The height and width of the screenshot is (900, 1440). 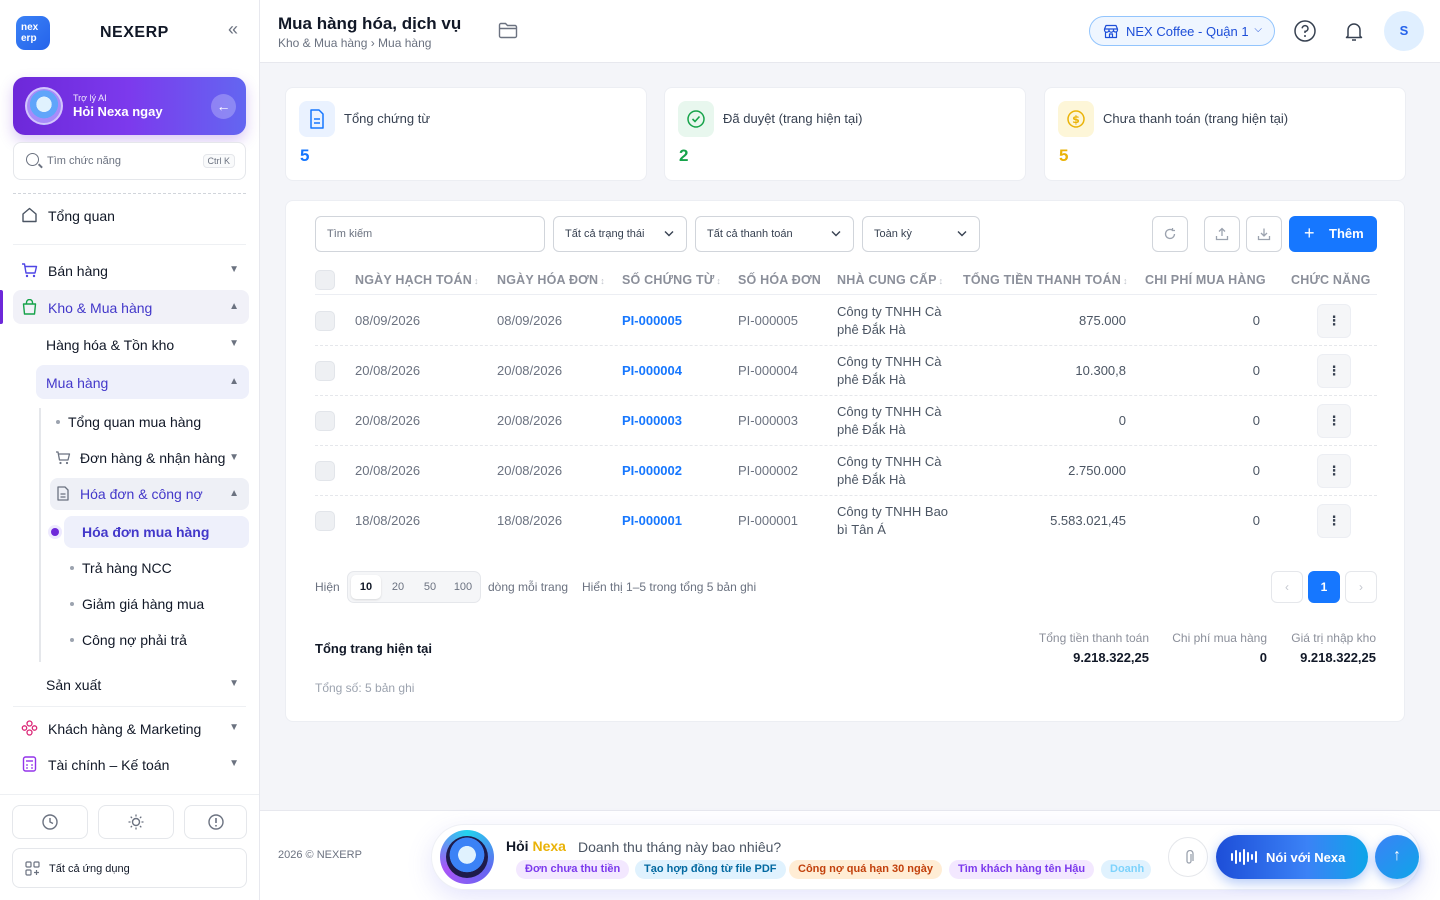 What do you see at coordinates (921, 234) in the screenshot?
I see `period-filter-select: Toàn kỳ` at bounding box center [921, 234].